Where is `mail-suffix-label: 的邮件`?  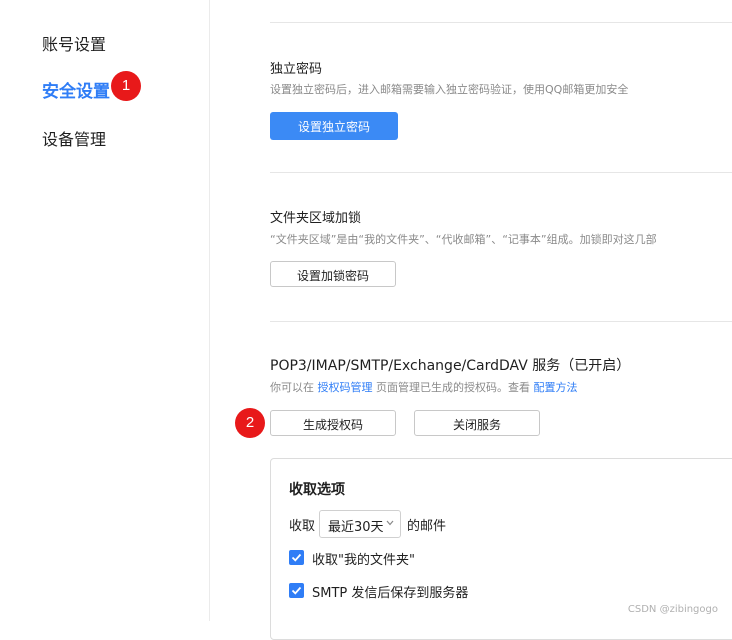
mail-suffix-label: 的邮件 is located at coordinates (427, 526).